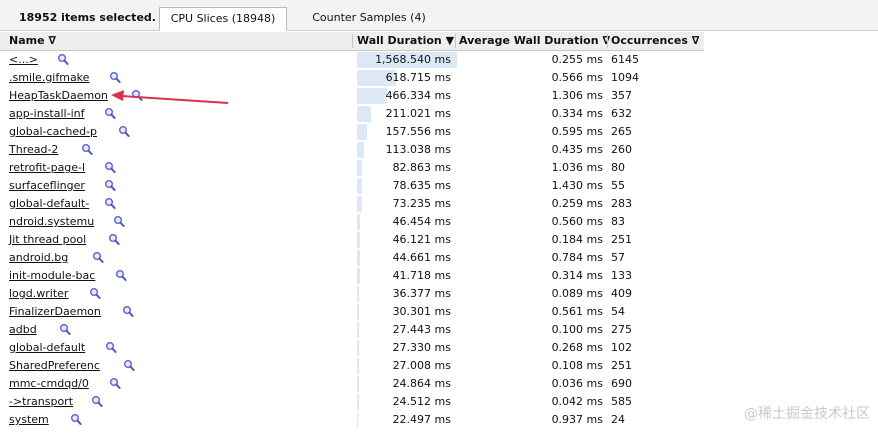 The width and height of the screenshot is (878, 433). What do you see at coordinates (51, 222) in the screenshot?
I see `slice-name-link: ndroid.systemu` at bounding box center [51, 222].